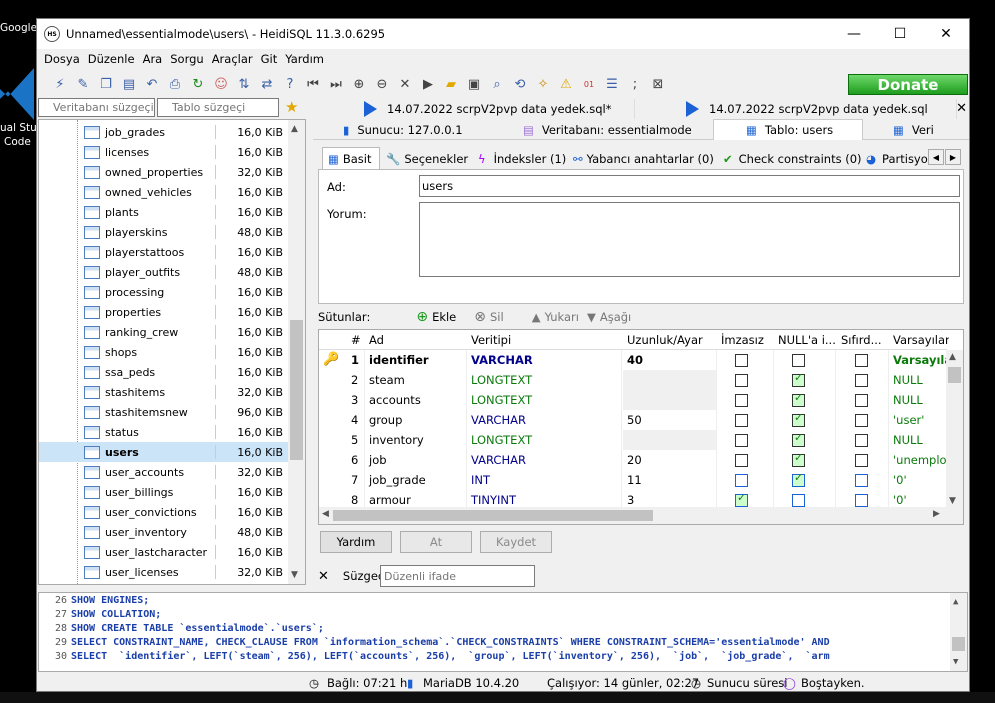  Describe the element at coordinates (474, 84) in the screenshot. I see `save-icon: ▣` at that location.